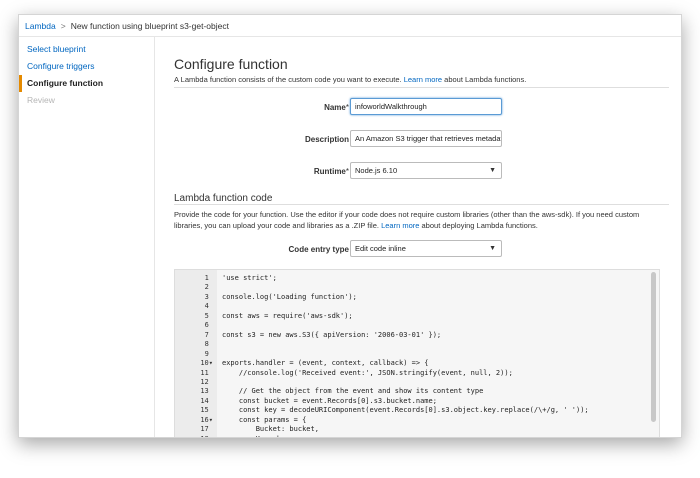 The width and height of the screenshot is (700, 478). I want to click on code-text: Key: key,, so click(258, 436).